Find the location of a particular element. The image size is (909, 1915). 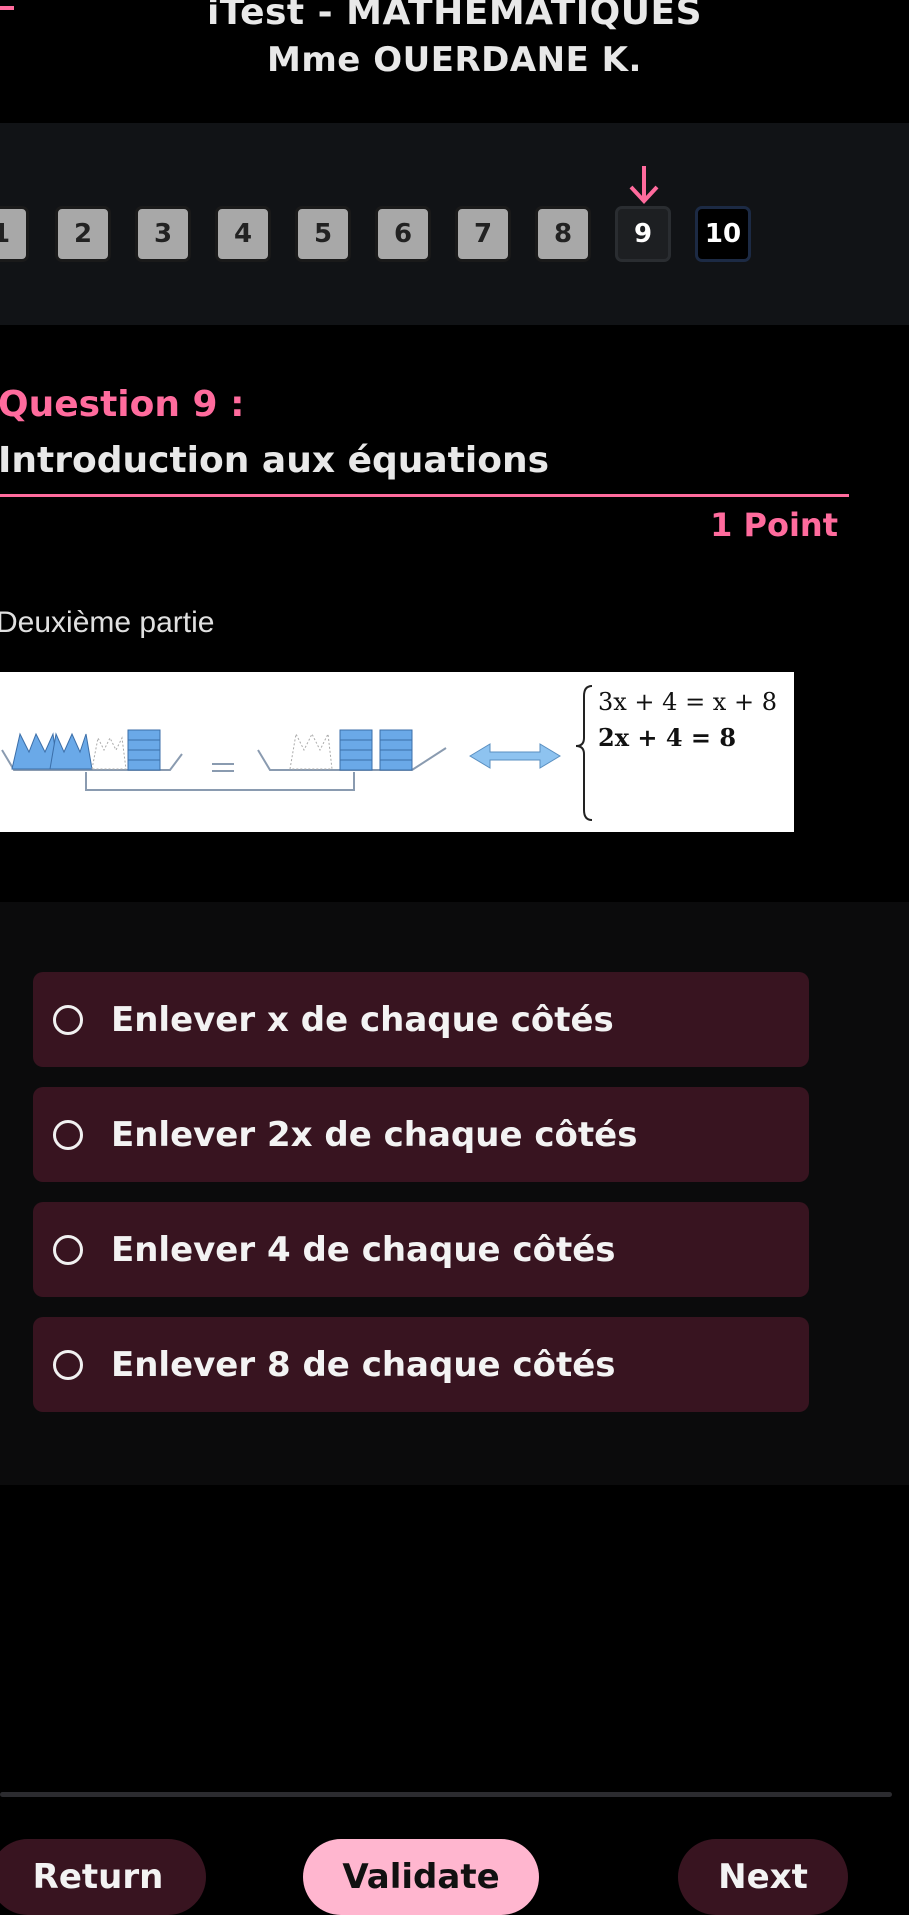

bottom-scroll-indicator is located at coordinates (446, 1794).